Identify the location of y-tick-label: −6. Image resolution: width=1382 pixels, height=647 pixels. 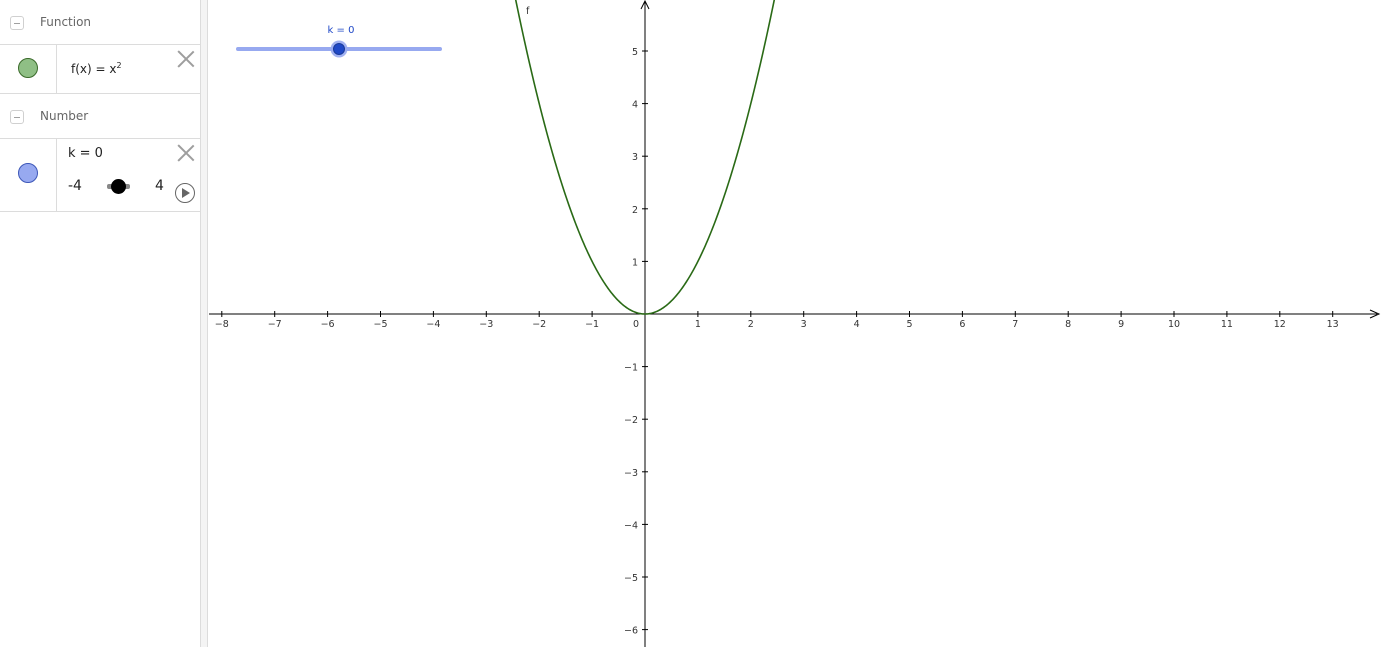
(631, 631).